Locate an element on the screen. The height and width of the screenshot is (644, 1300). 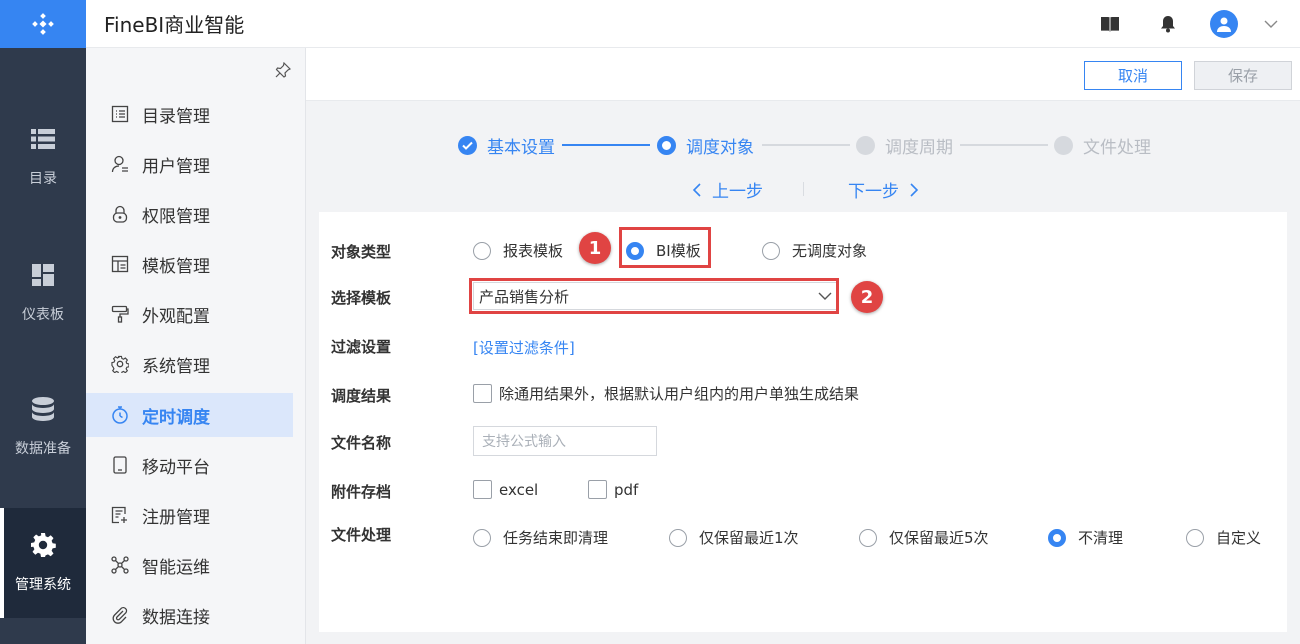
checkbox-label: excel is located at coordinates (519, 489).